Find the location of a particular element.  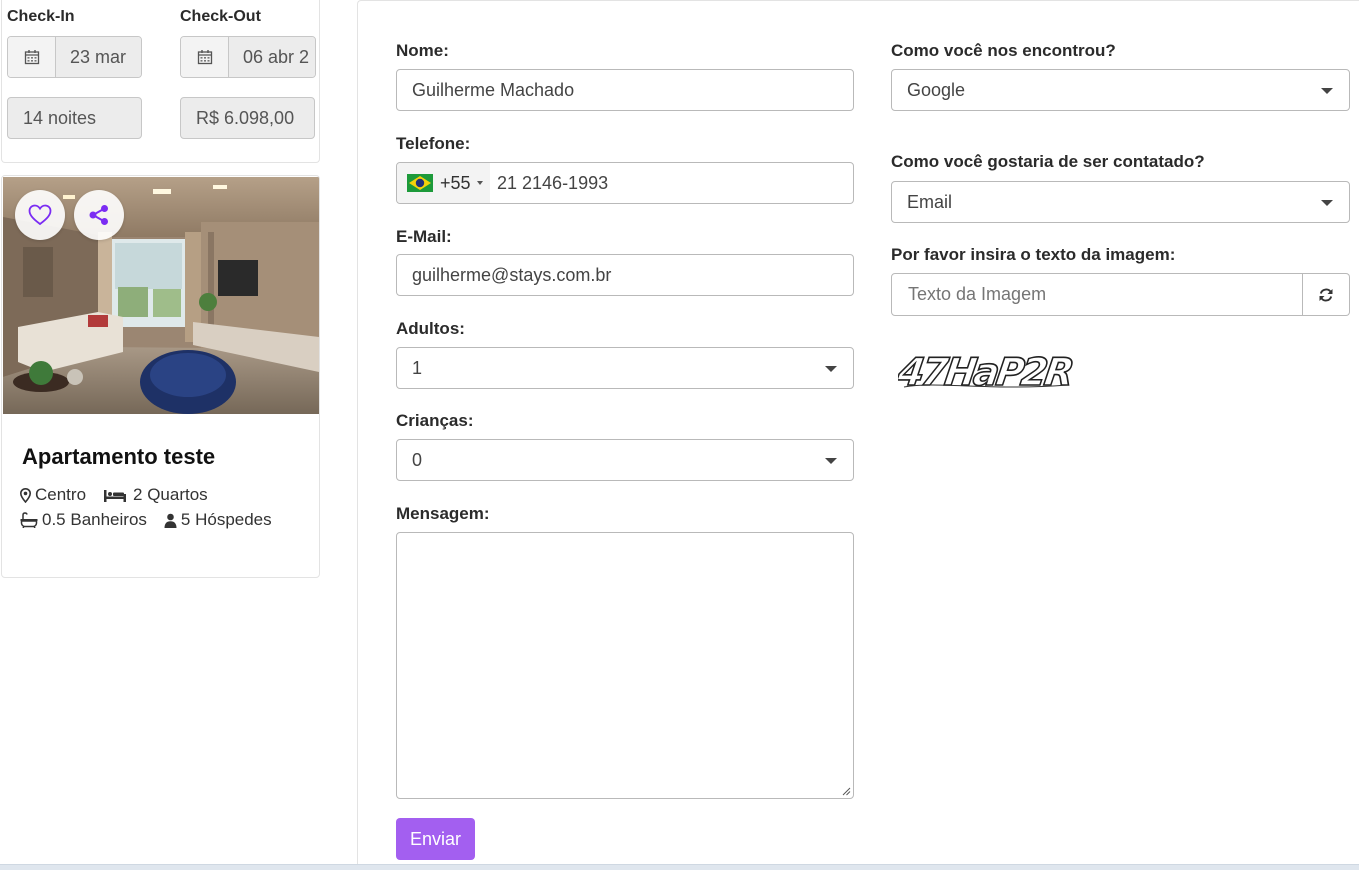

captcha-text: 47HaP2R is located at coordinates (986, 373).